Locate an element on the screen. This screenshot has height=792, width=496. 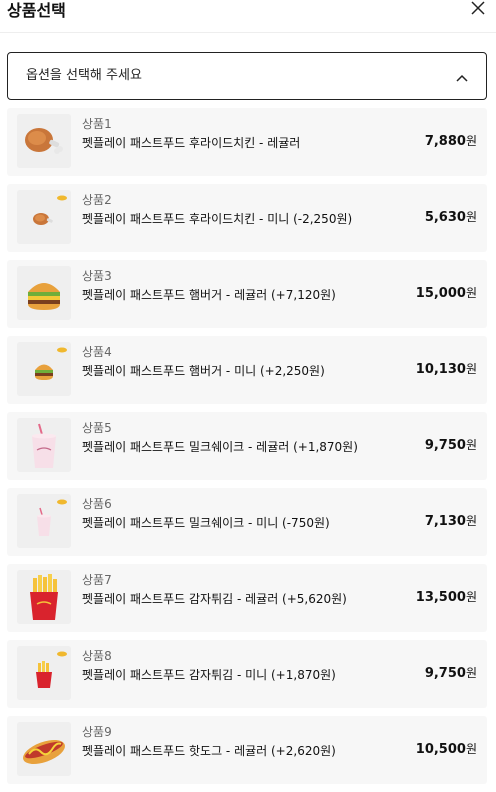
french-fries-icon is located at coordinates (44, 597).